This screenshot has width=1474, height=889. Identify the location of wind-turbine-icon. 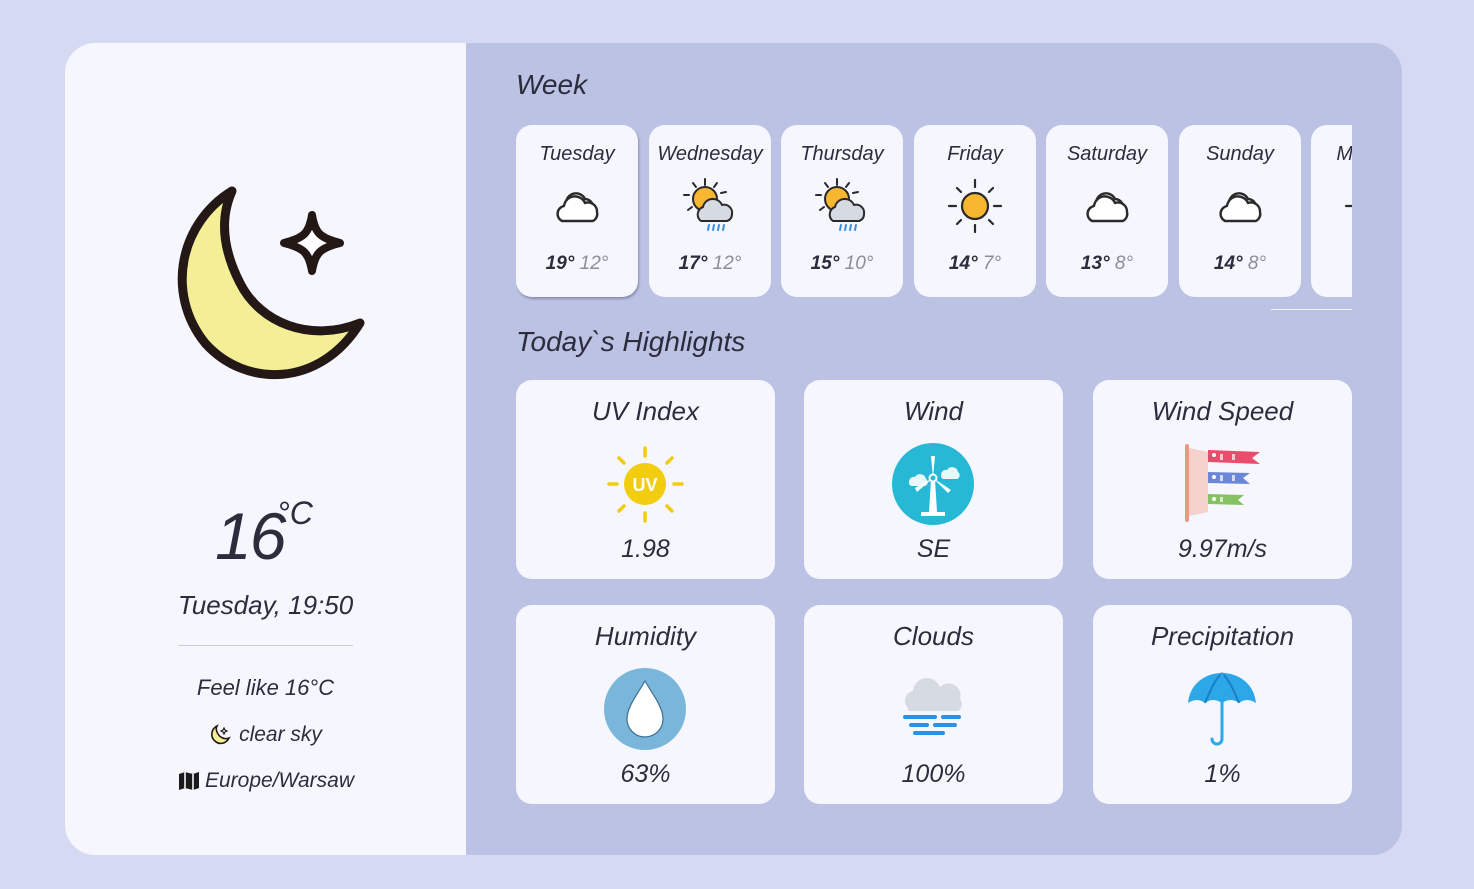
(933, 484).